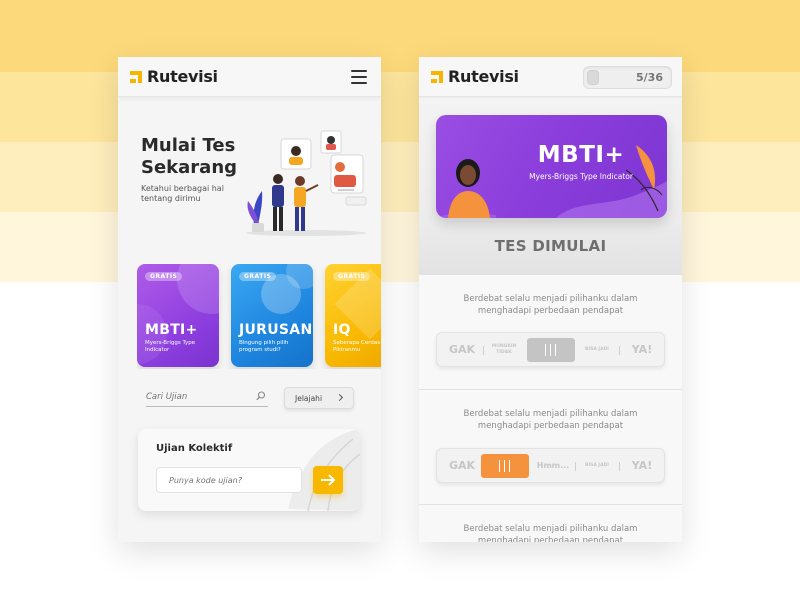  Describe the element at coordinates (339, 397) in the screenshot. I see `chevron-right-icon` at that location.